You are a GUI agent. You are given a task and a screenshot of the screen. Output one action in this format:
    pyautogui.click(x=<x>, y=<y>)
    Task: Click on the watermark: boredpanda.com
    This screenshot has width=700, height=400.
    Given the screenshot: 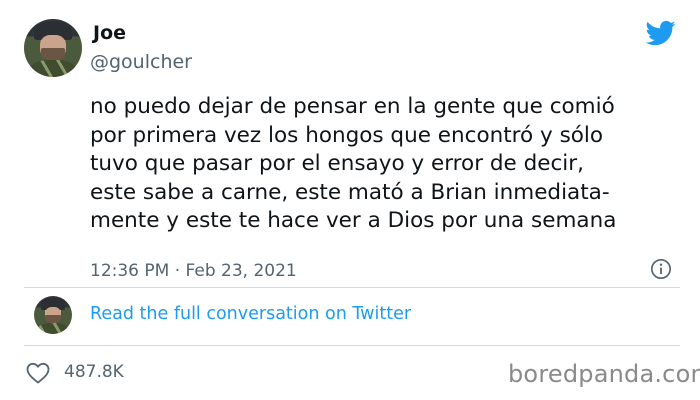 What is the action you would take?
    pyautogui.click(x=604, y=374)
    